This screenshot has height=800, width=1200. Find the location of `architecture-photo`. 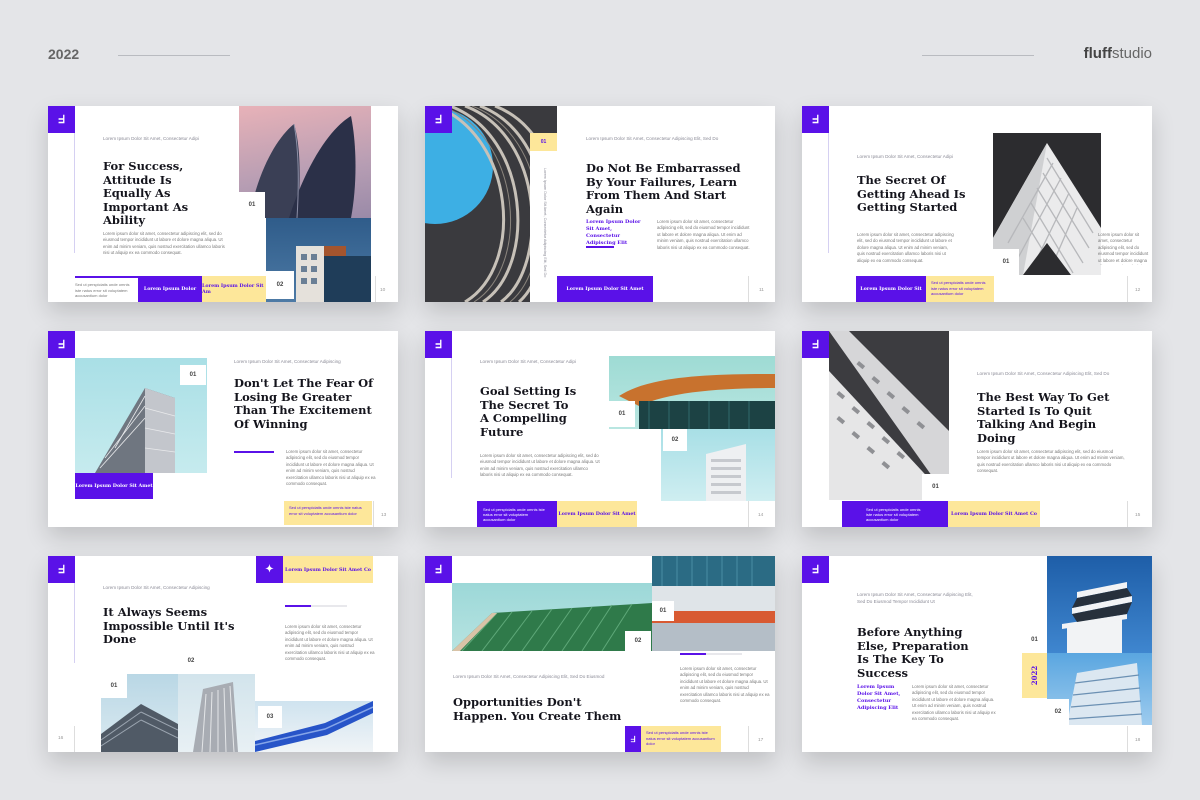

architecture-photo is located at coordinates (552, 617).